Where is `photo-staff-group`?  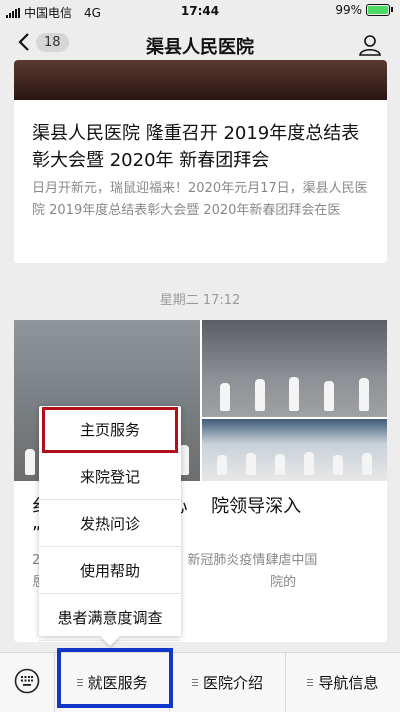 photo-staff-group is located at coordinates (294, 450).